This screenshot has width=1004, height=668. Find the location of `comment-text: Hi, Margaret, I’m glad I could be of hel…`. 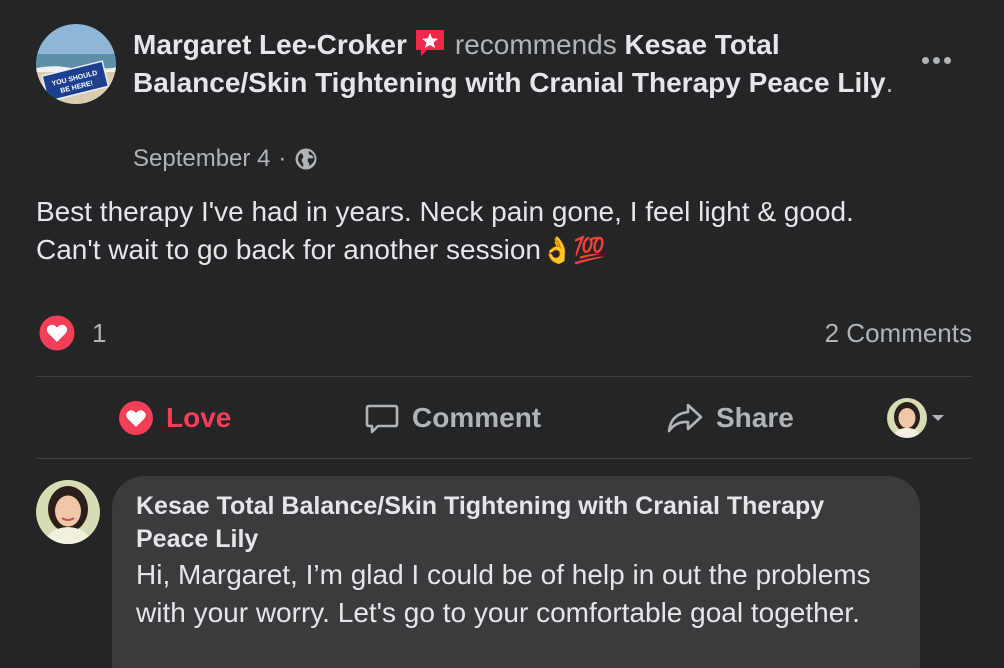

comment-text: Hi, Margaret, I’m glad I could be of hel… is located at coordinates (503, 593).